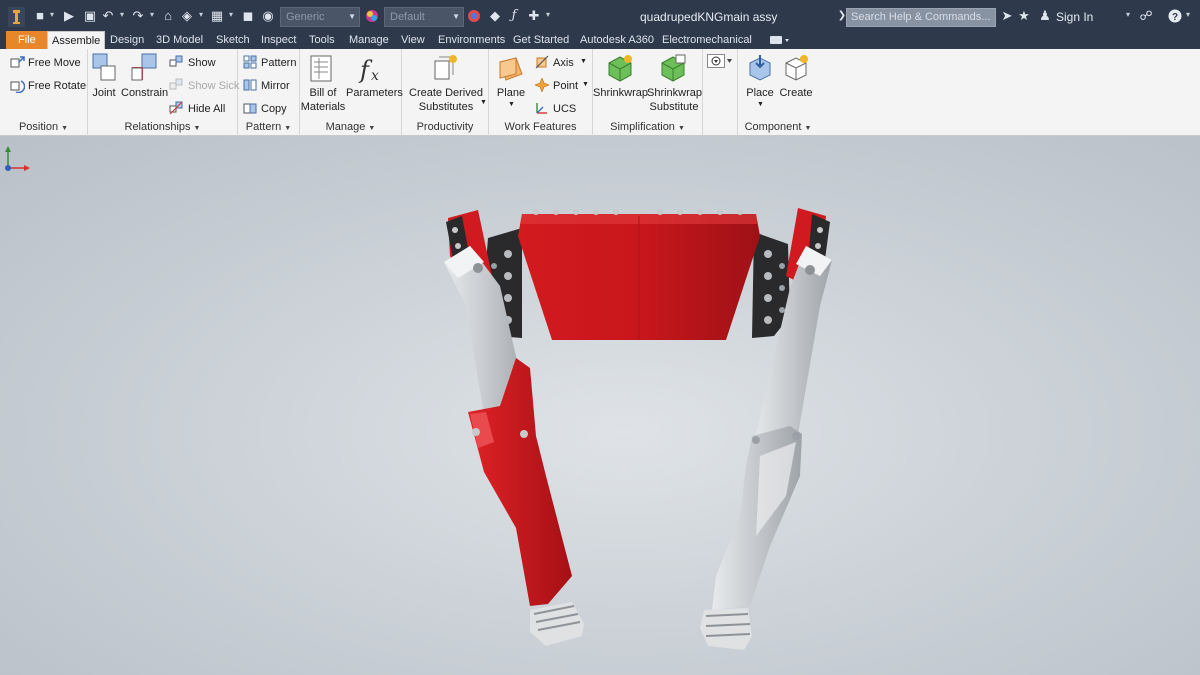  What do you see at coordinates (564, 109) in the screenshot?
I see `ucs-button: UCS` at bounding box center [564, 109].